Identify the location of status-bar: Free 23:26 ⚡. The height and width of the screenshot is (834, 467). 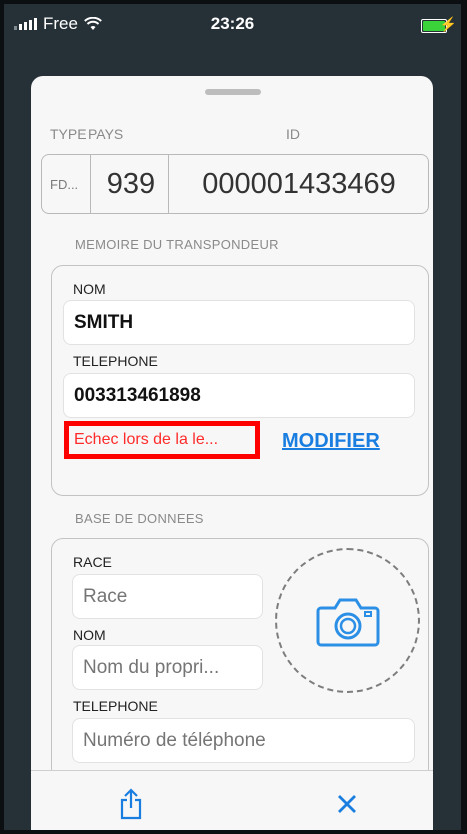
(232, 24).